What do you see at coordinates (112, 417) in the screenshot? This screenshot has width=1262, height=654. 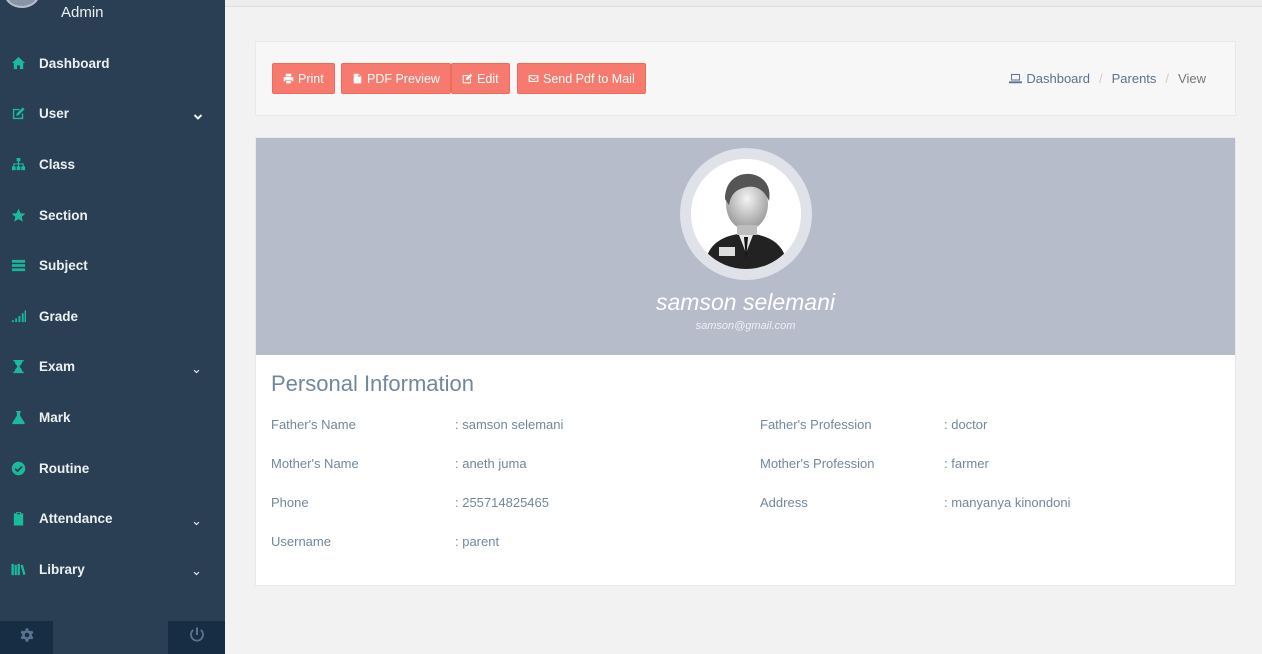 I see `sidebar-item-mark: Mark` at bounding box center [112, 417].